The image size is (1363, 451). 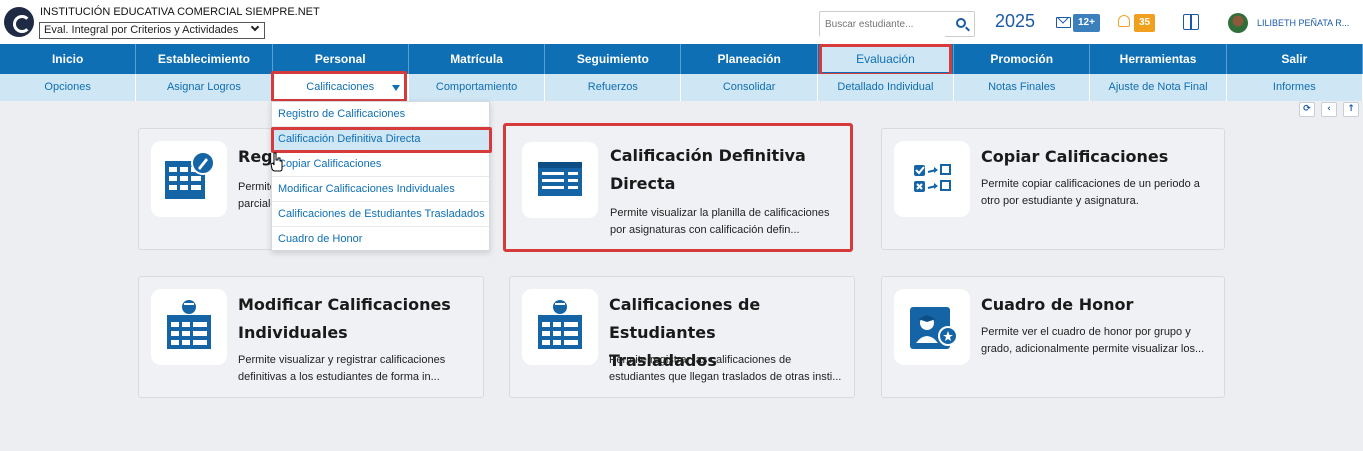 What do you see at coordinates (1351, 109) in the screenshot?
I see `arrow-up-icon: ↑` at bounding box center [1351, 109].